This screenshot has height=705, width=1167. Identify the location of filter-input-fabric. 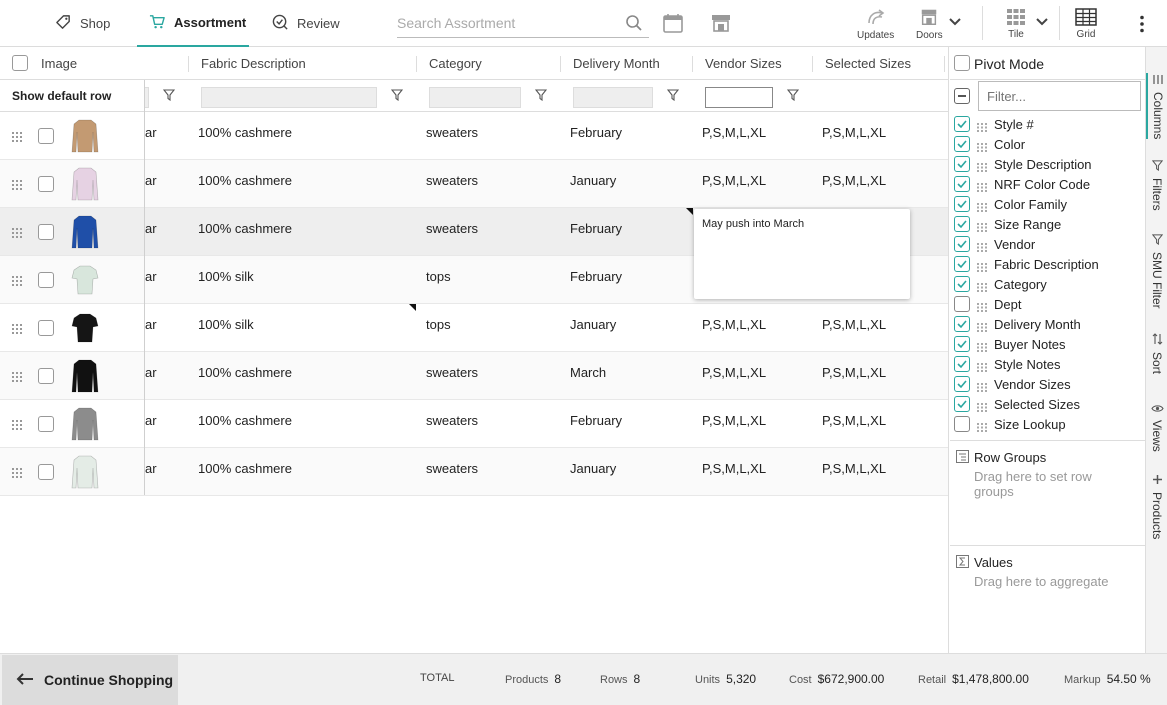
(289, 97).